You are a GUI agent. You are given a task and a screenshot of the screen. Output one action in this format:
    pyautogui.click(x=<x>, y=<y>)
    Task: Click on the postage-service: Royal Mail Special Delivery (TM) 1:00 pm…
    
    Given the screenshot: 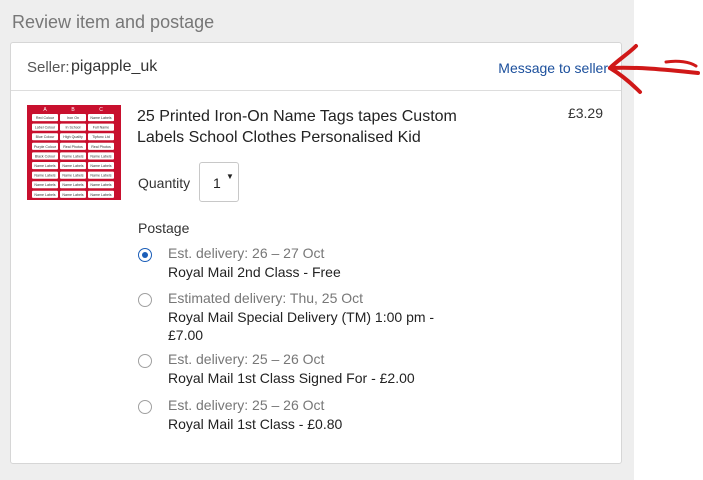 What is the action you would take?
    pyautogui.click(x=301, y=326)
    